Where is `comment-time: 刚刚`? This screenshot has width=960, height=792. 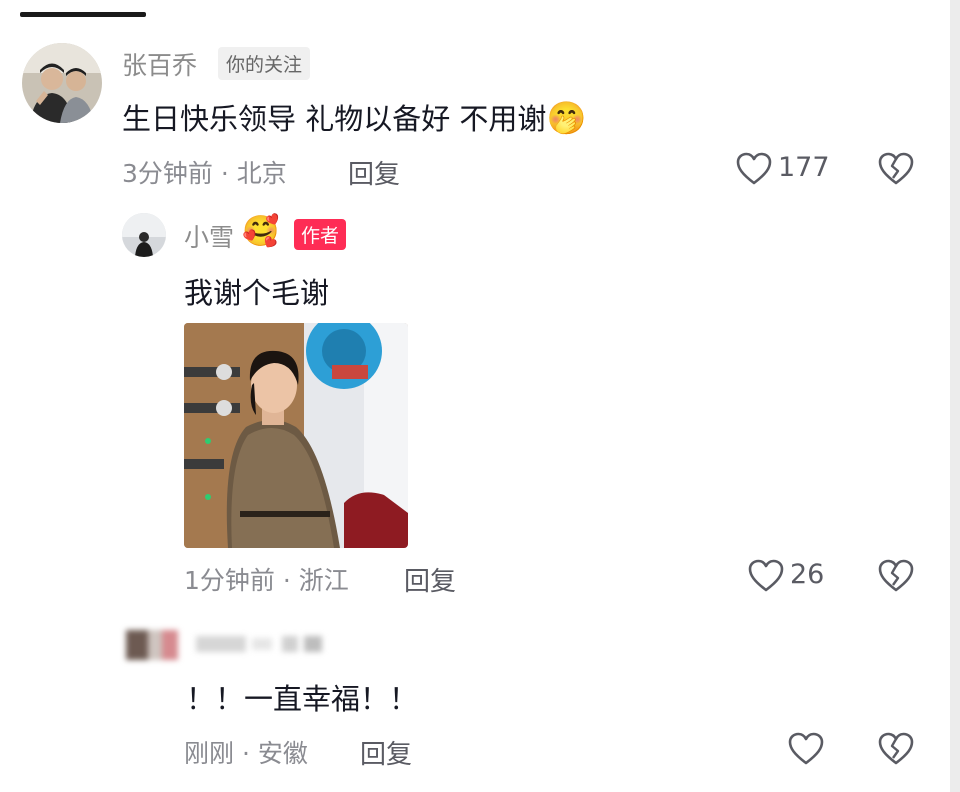 comment-time: 刚刚 is located at coordinates (209, 753).